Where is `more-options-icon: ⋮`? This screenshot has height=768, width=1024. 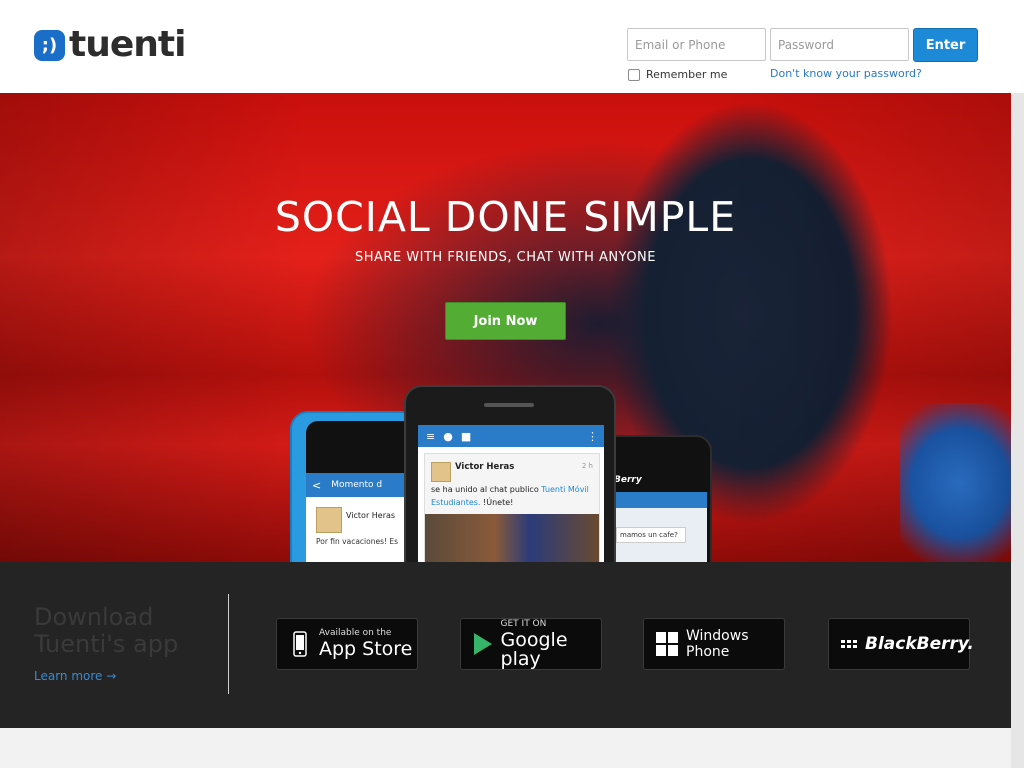 more-options-icon: ⋮ is located at coordinates (592, 436).